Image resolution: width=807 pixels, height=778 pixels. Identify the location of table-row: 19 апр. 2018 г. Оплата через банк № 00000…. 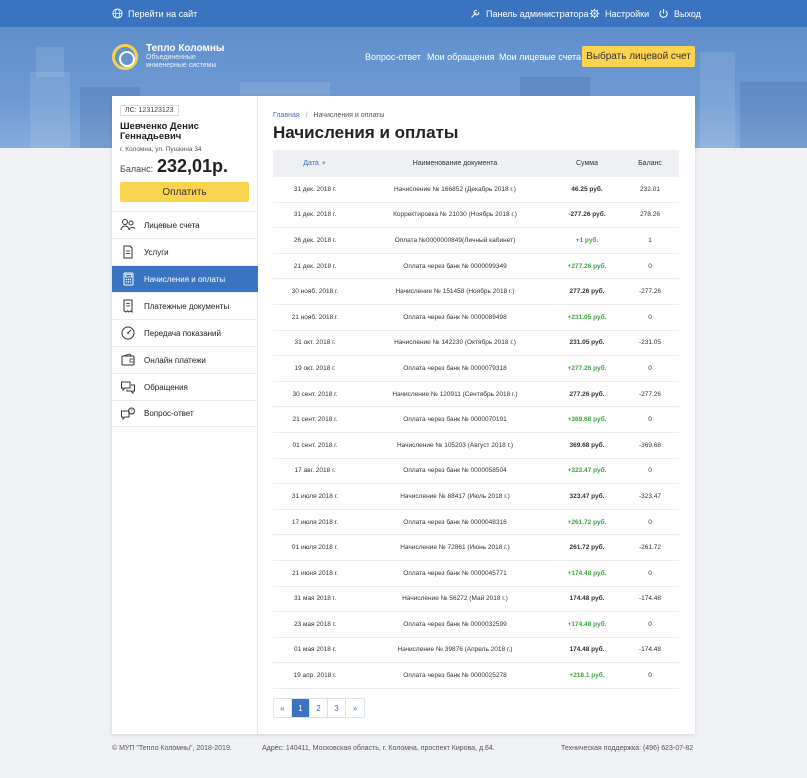
(476, 676).